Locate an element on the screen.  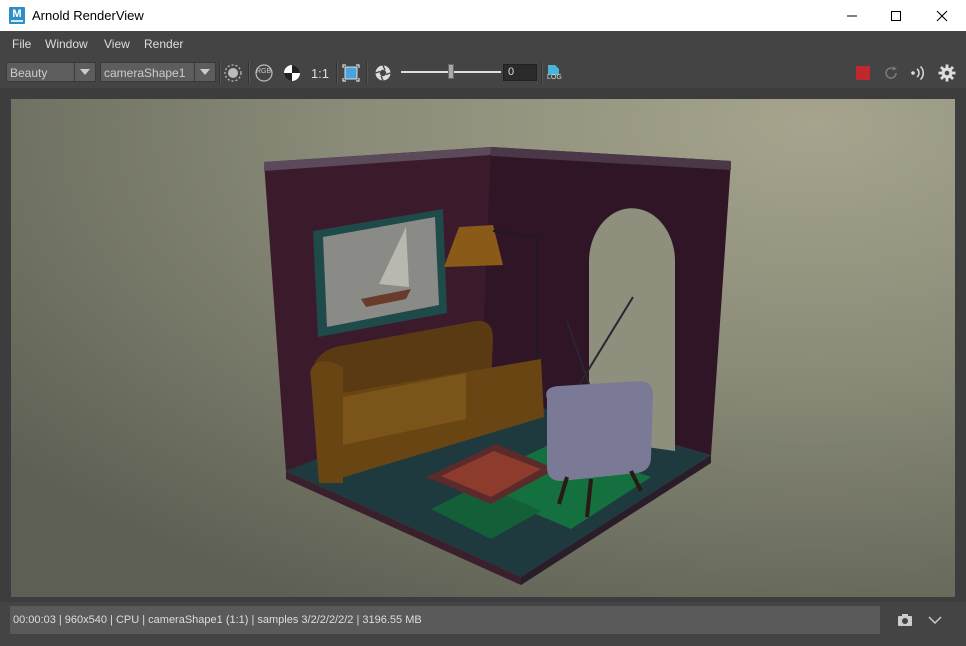
expand-status-button is located at coordinates (935, 620).